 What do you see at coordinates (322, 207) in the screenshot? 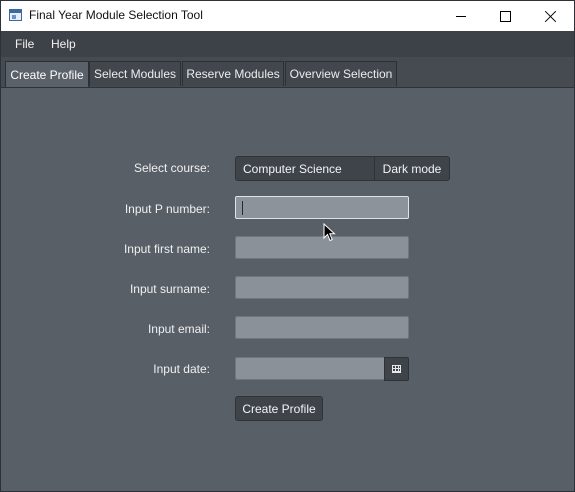
I see `pnumber-input` at bounding box center [322, 207].